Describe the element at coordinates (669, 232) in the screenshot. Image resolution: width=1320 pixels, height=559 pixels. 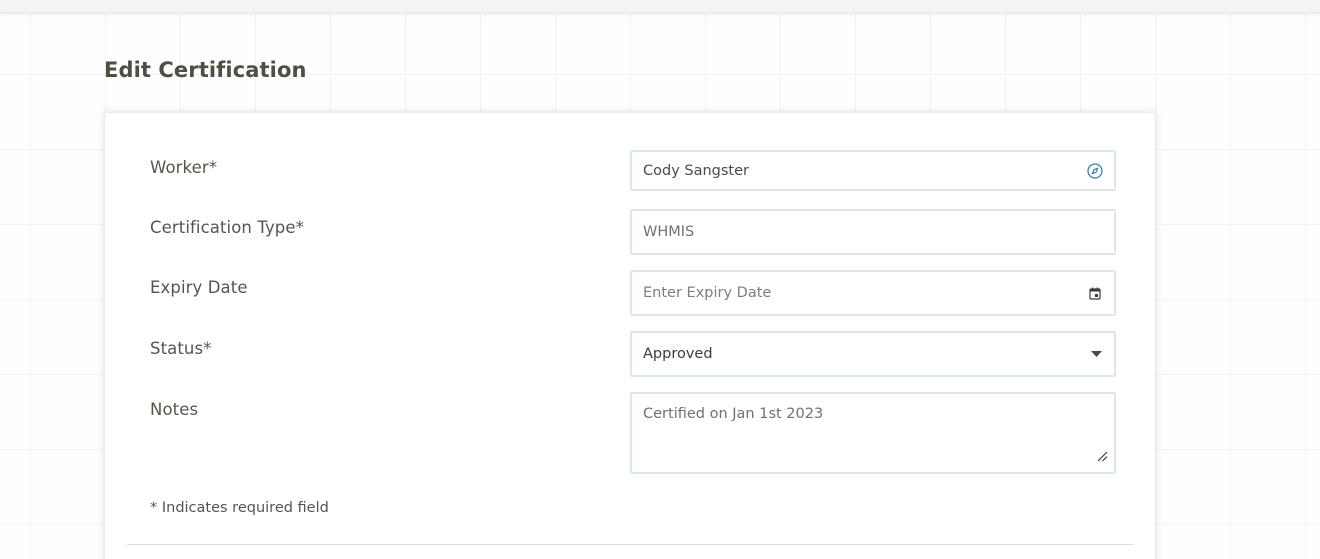
I see `certification-type-value: WHMIS` at that location.